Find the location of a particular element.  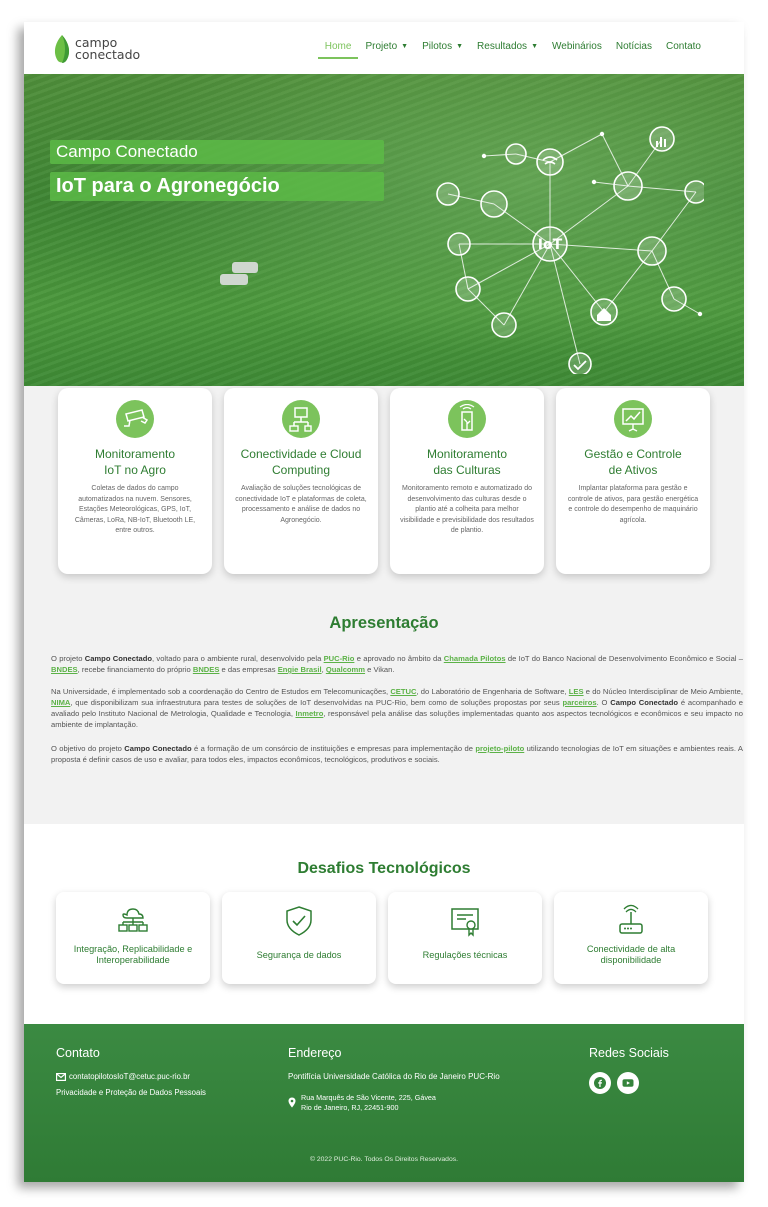

drone-icon is located at coordinates (448, 194).